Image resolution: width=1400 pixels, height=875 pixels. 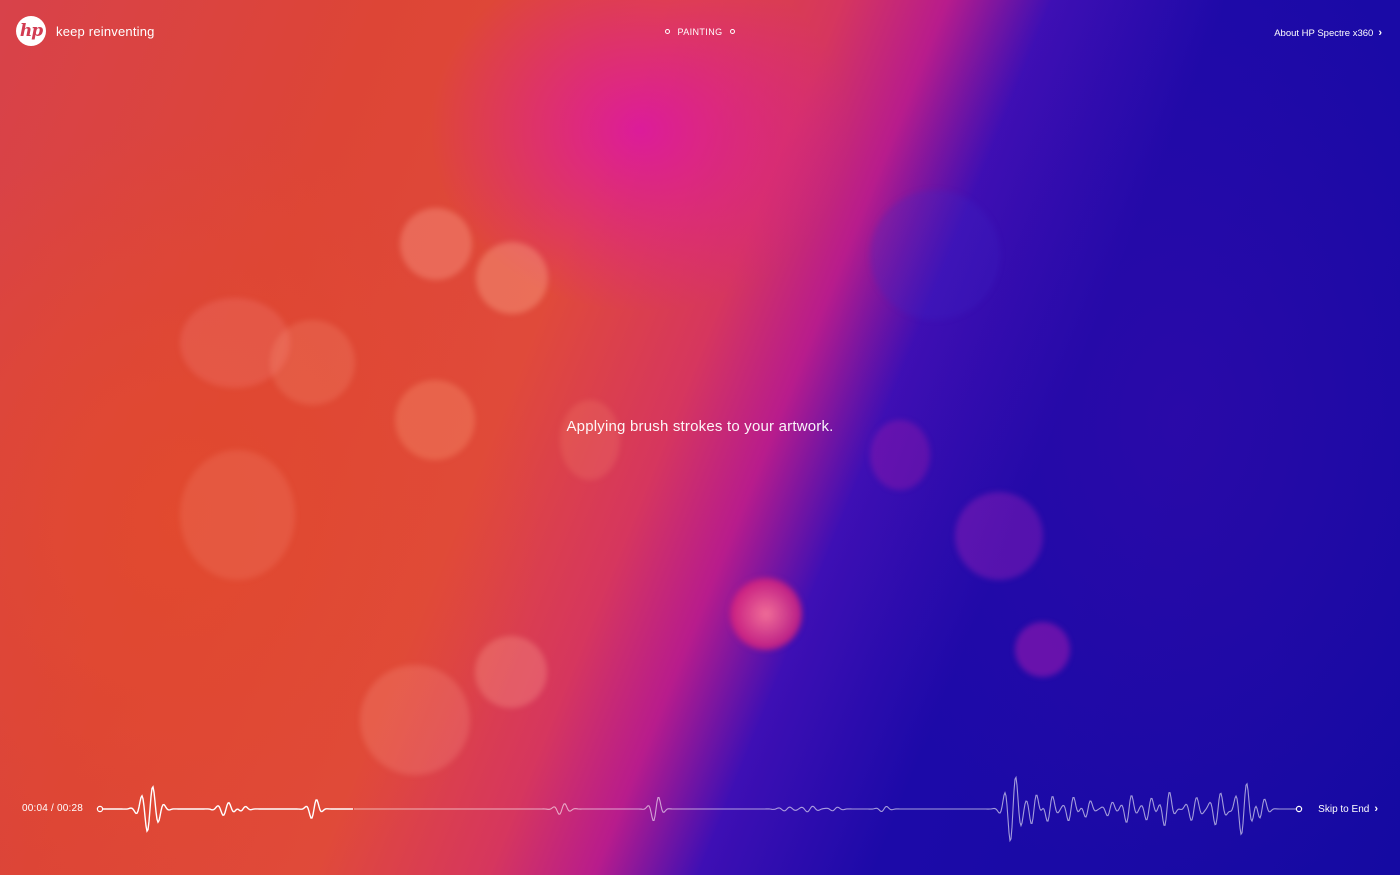 What do you see at coordinates (825, 809) in the screenshot?
I see `waveform-remaining` at bounding box center [825, 809].